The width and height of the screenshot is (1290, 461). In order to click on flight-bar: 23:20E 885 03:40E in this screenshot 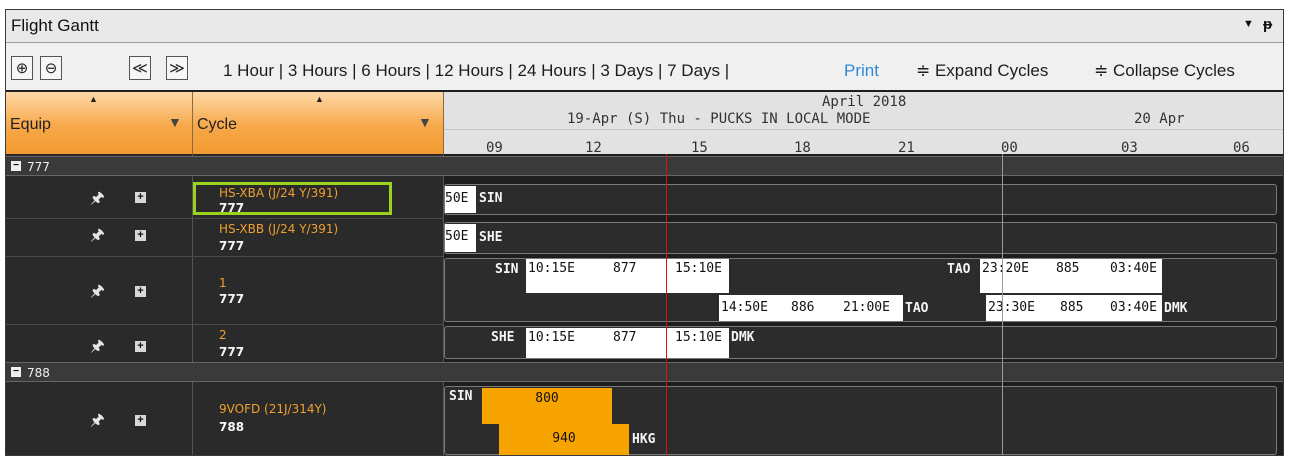, I will do `click(1071, 276)`.